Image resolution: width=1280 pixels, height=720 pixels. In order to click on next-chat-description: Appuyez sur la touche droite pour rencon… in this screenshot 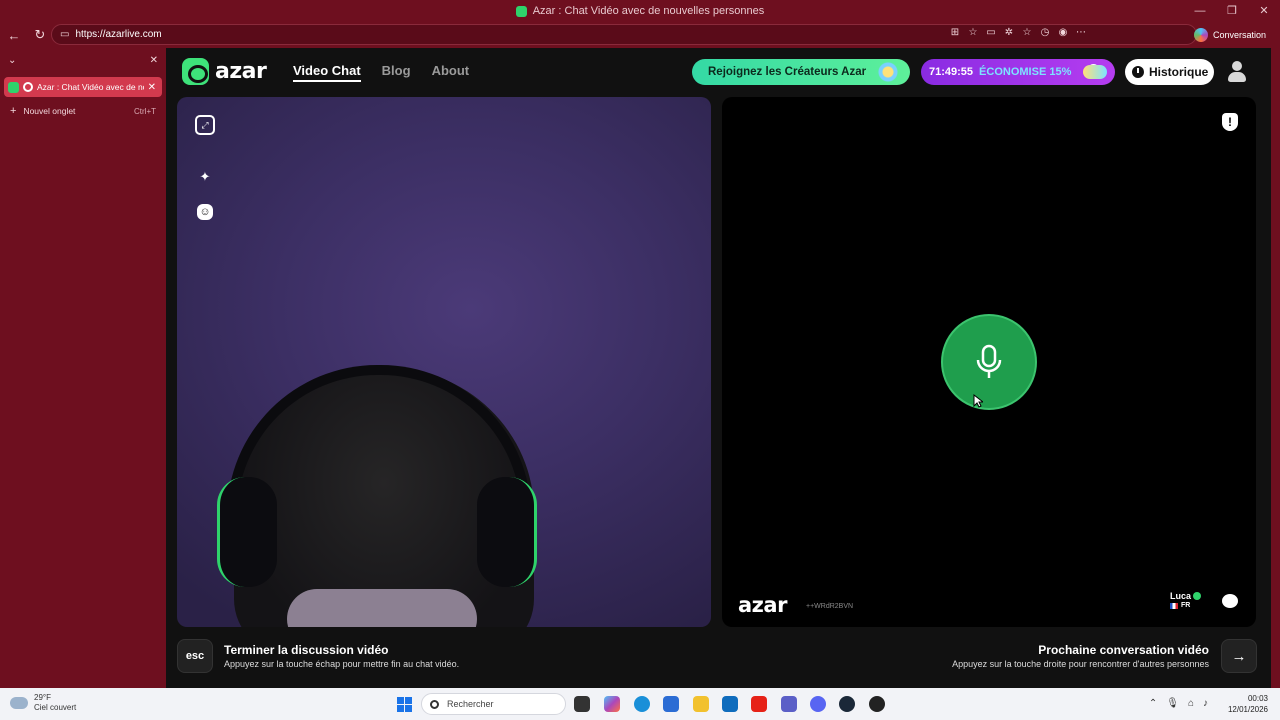, I will do `click(1080, 664)`.